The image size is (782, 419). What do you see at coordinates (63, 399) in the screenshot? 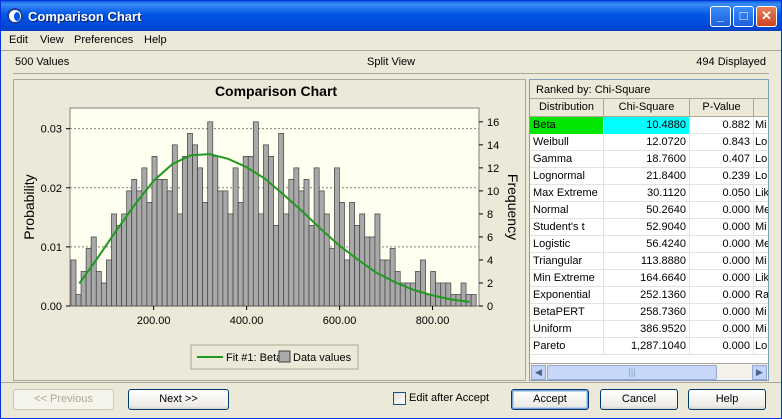
I see `previous-button: << Previous` at bounding box center [63, 399].